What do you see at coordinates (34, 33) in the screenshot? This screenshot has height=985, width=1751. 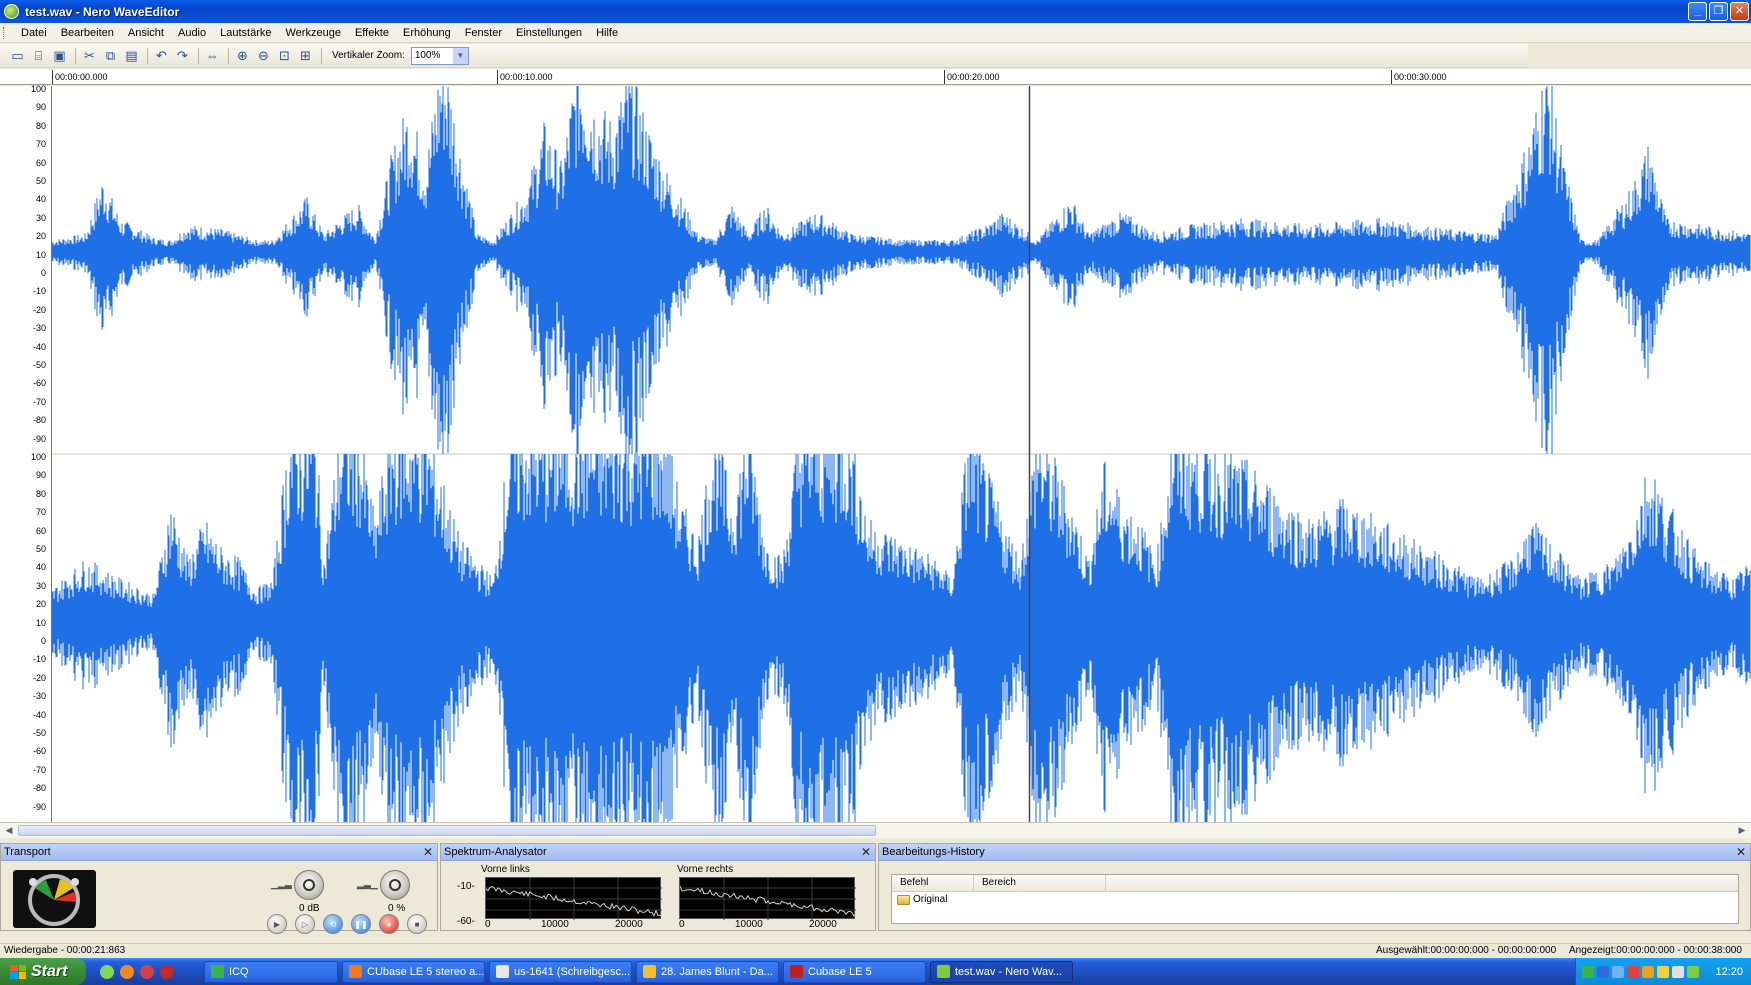 I see `menu-datei: Datei` at bounding box center [34, 33].